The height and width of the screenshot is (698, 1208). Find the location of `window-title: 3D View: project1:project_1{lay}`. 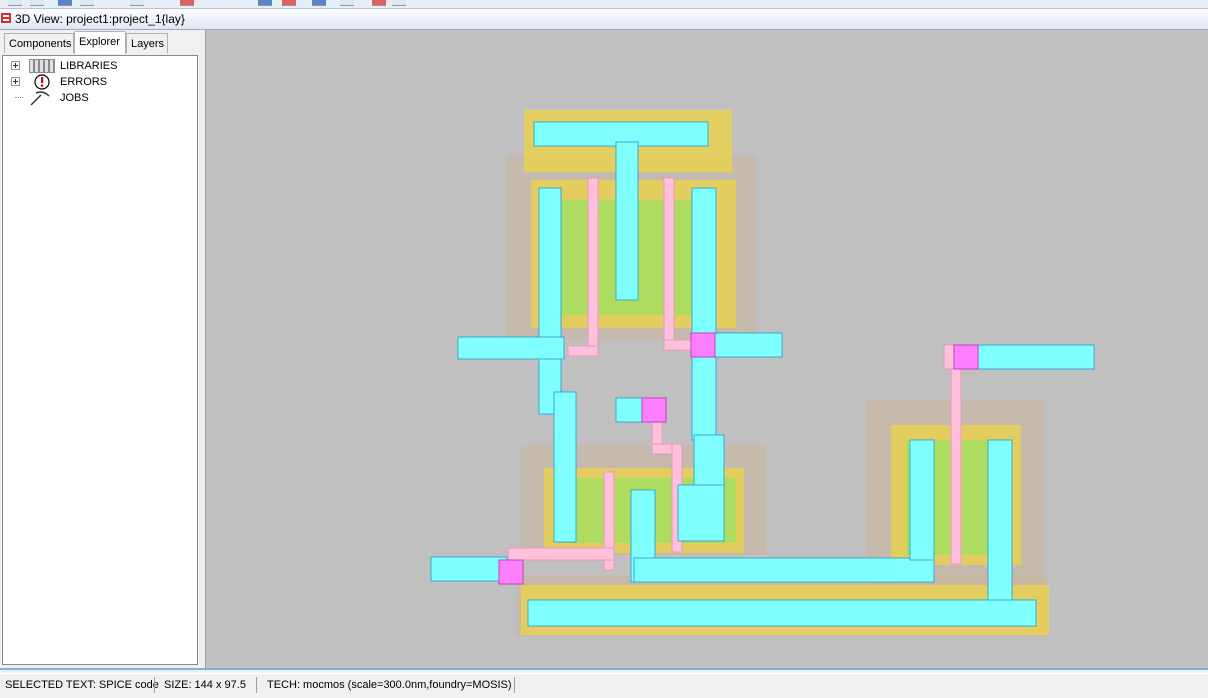

window-title: 3D View: project1:project_1{lay} is located at coordinates (100, 19).